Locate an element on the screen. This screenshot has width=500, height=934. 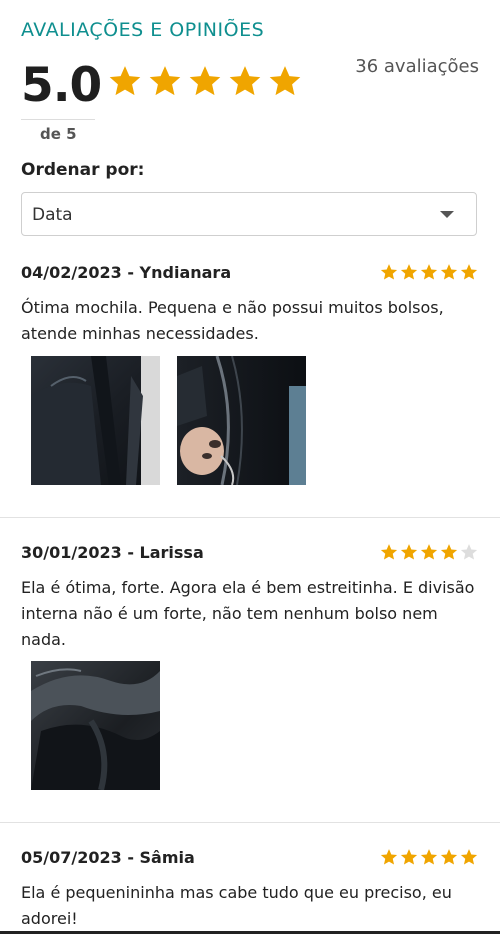
chevron-down-icon is located at coordinates (447, 214).